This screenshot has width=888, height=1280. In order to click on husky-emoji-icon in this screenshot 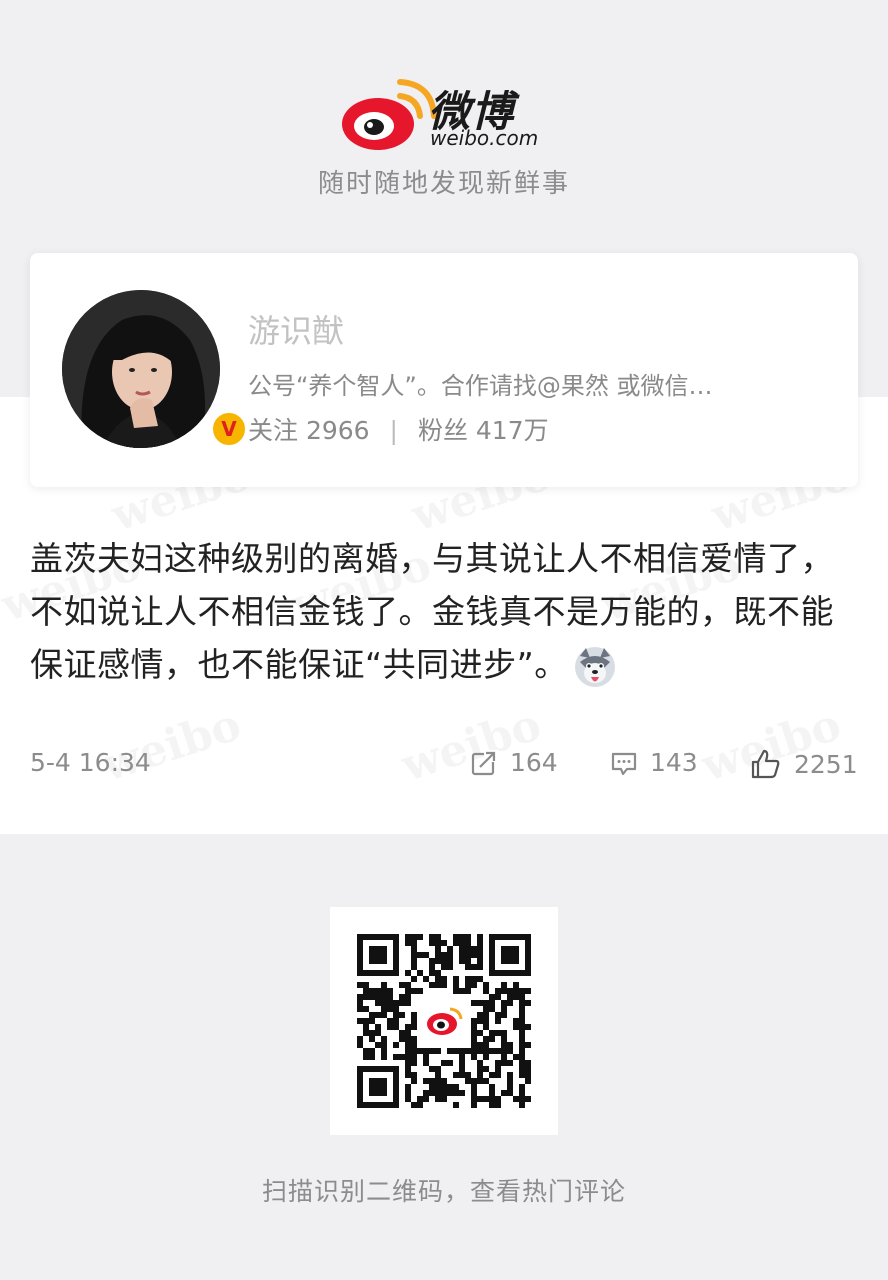, I will do `click(594, 666)`.